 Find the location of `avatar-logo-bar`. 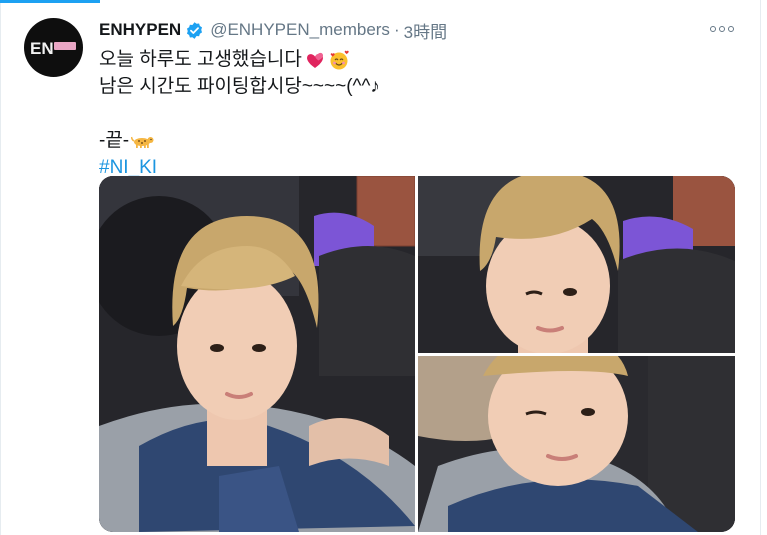

avatar-logo-bar is located at coordinates (65, 46).